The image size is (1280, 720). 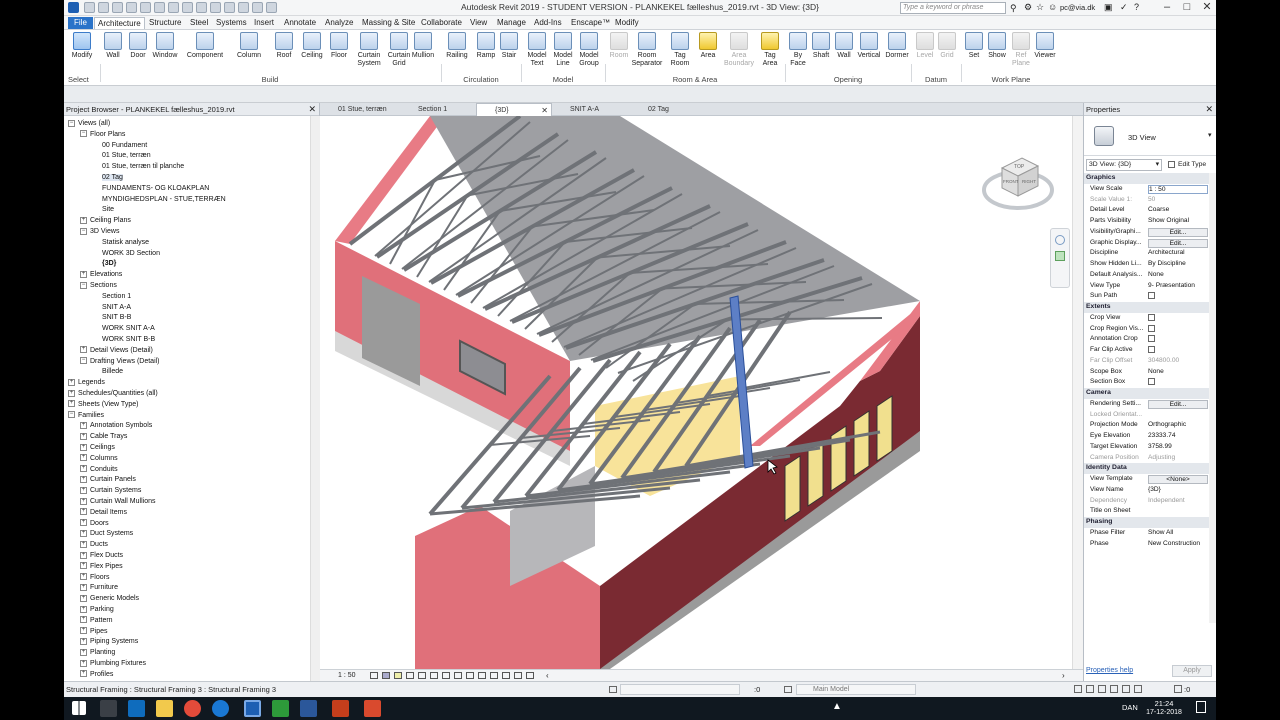 I want to click on property-group-camera: Camera, so click(x=1146, y=393).